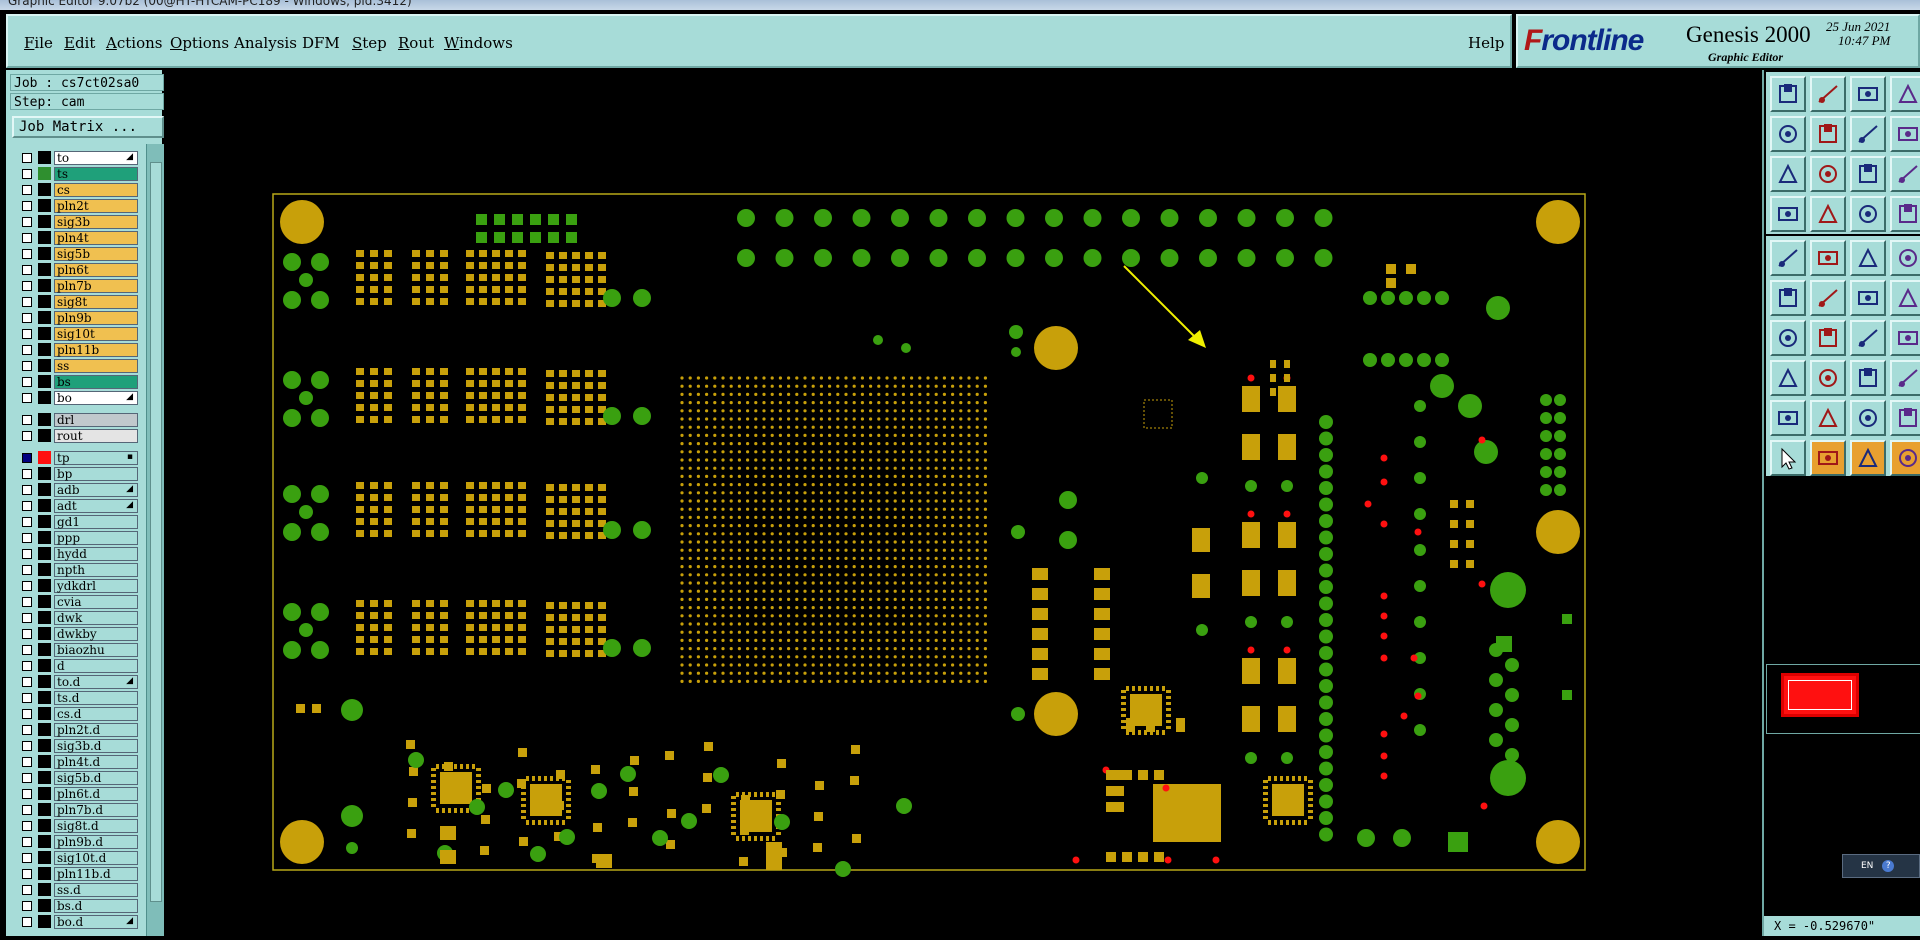 This screenshot has width=1920, height=940. Describe the element at coordinates (1788, 298) in the screenshot. I see `tool-select-net-blue` at that location.